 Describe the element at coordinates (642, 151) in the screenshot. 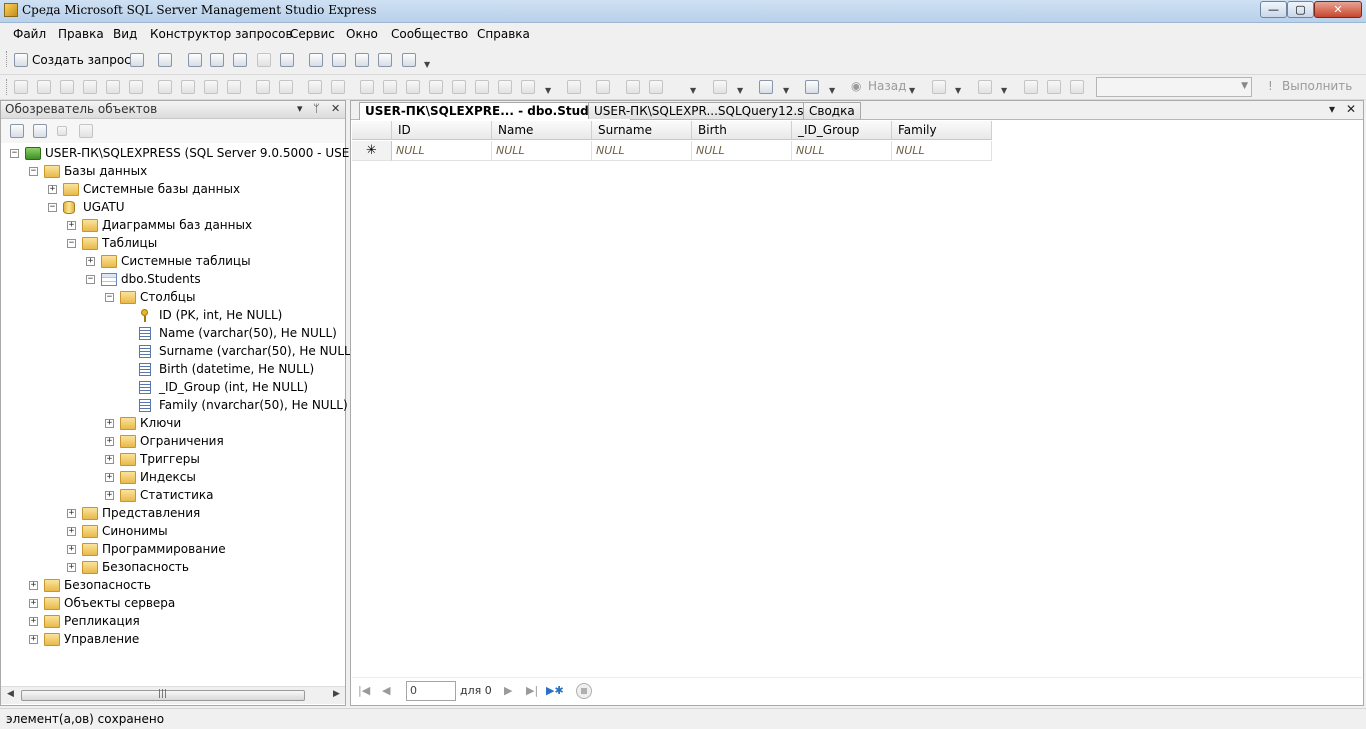

I see `cell-surname: NULL` at that location.